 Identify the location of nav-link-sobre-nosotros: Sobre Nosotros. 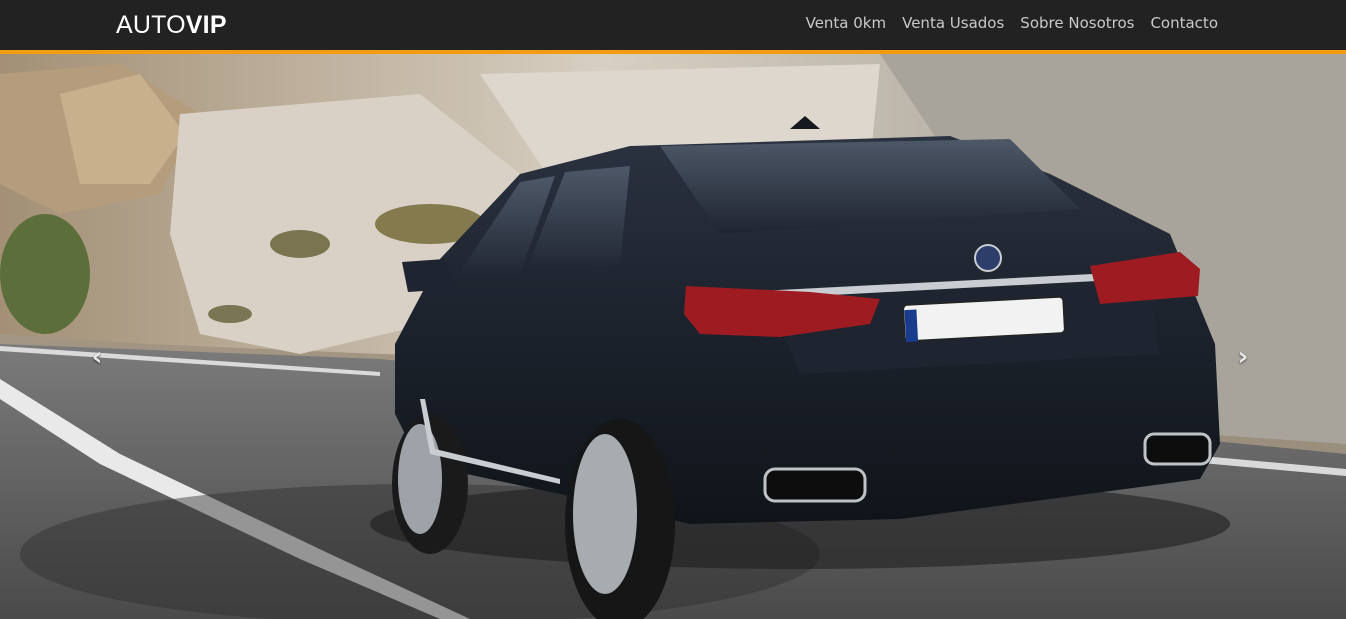
(1077, 23).